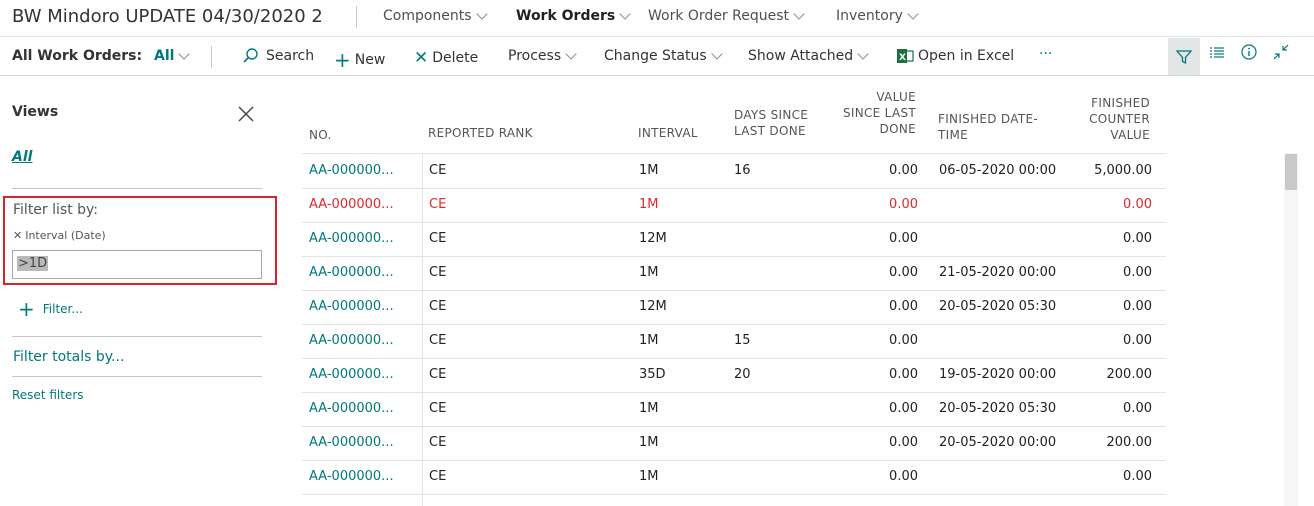  What do you see at coordinates (1291, 172) in the screenshot?
I see `scrollbar-thumb` at bounding box center [1291, 172].